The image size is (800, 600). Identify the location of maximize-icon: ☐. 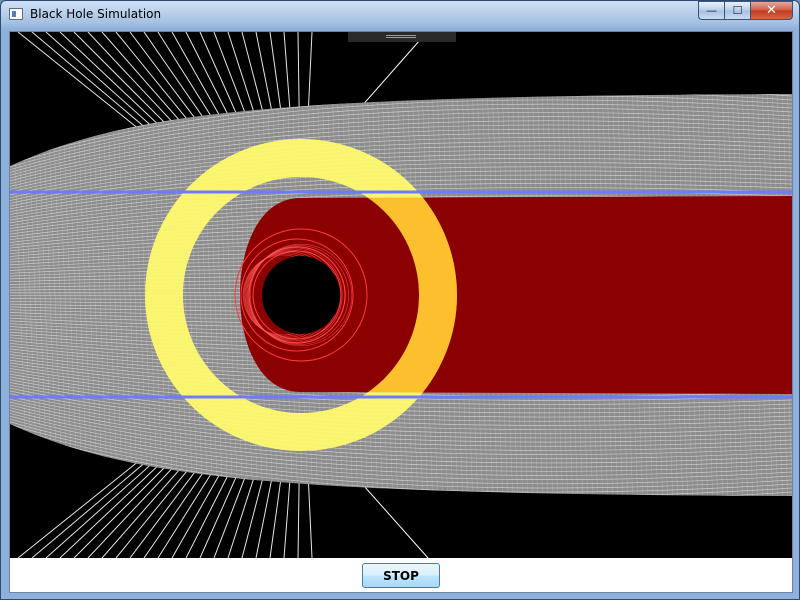
(737, 10).